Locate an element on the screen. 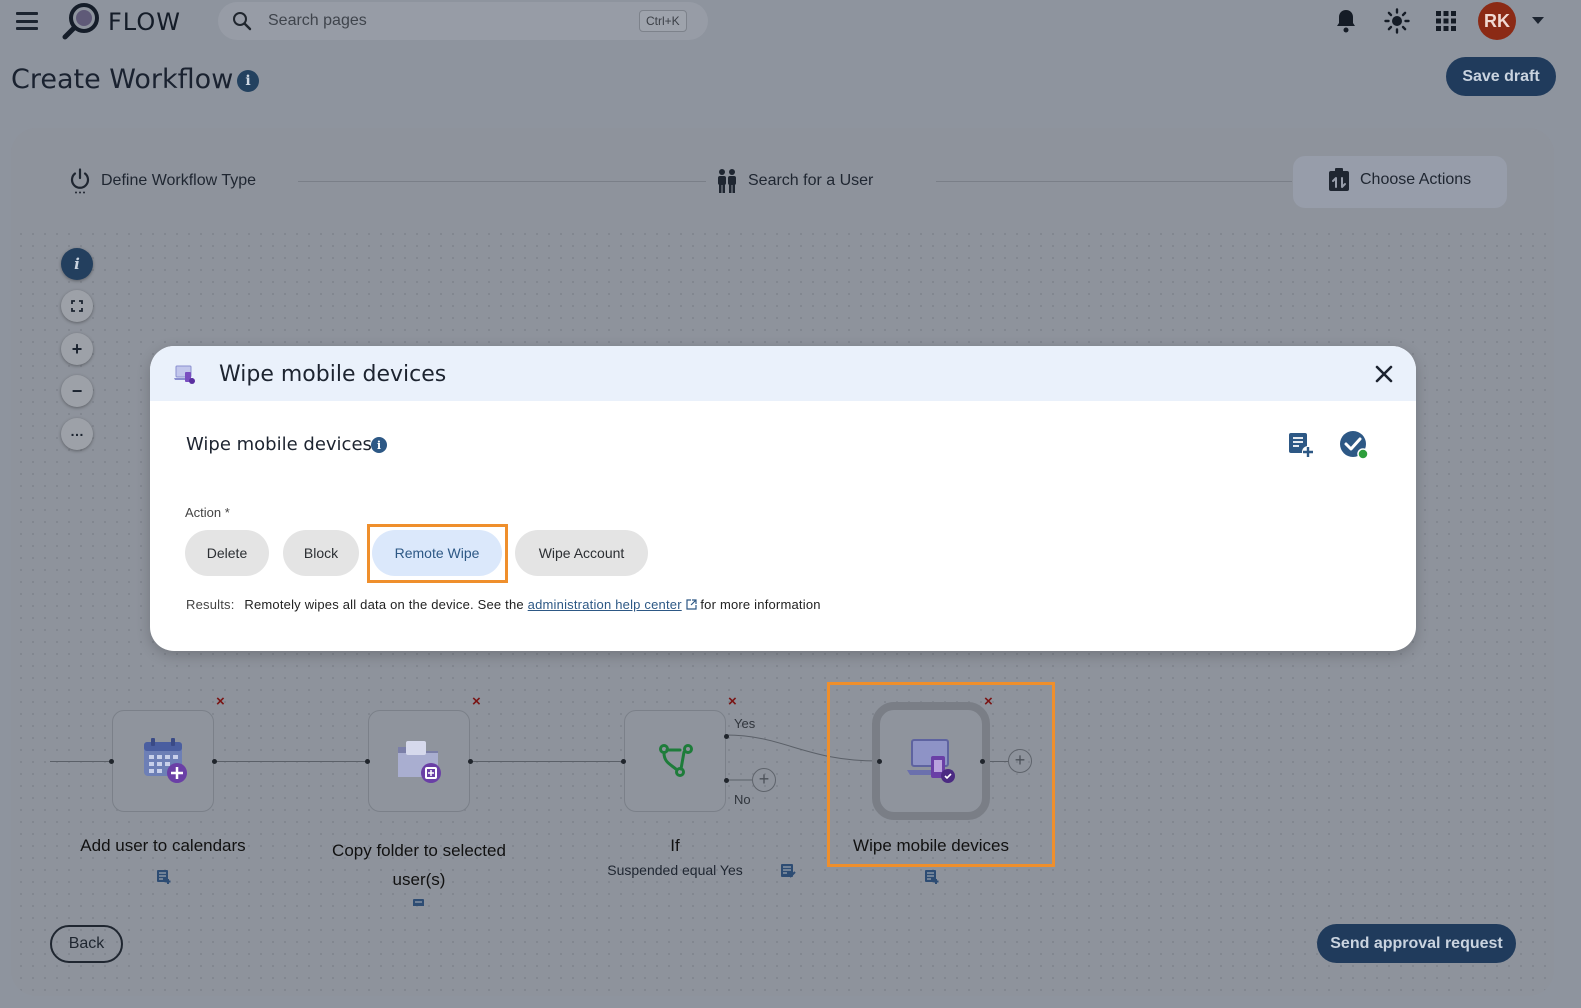 Image resolution: width=1581 pixels, height=1008 pixels. node-label: Copy folder to selected user(s) is located at coordinates (419, 865).